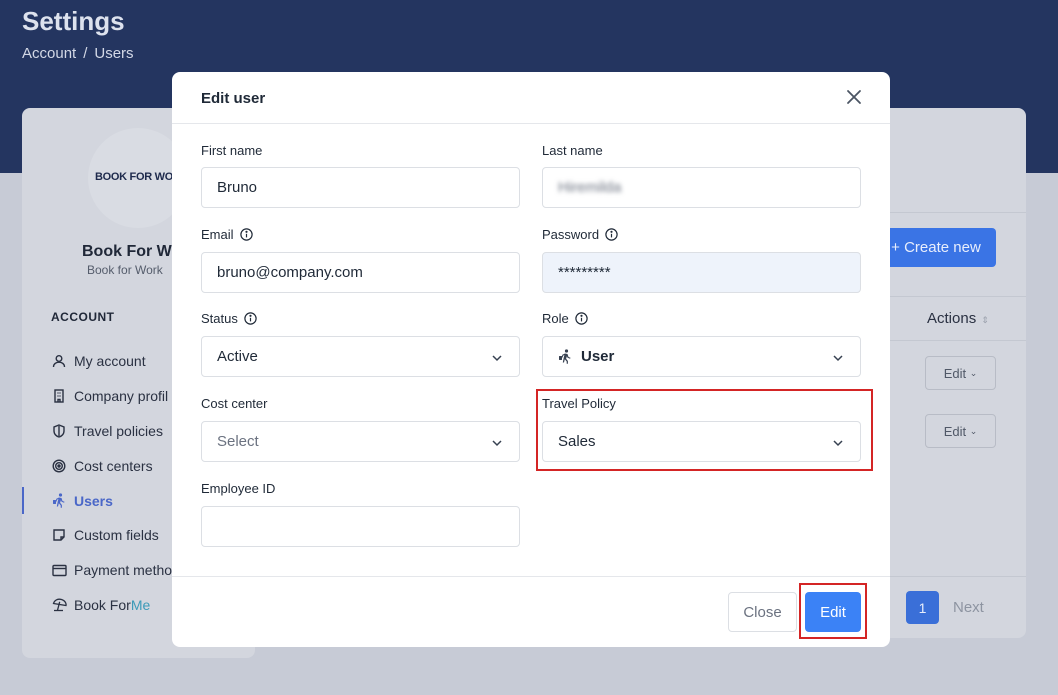 This screenshot has width=1058, height=695. I want to click on close-icon, so click(854, 97).